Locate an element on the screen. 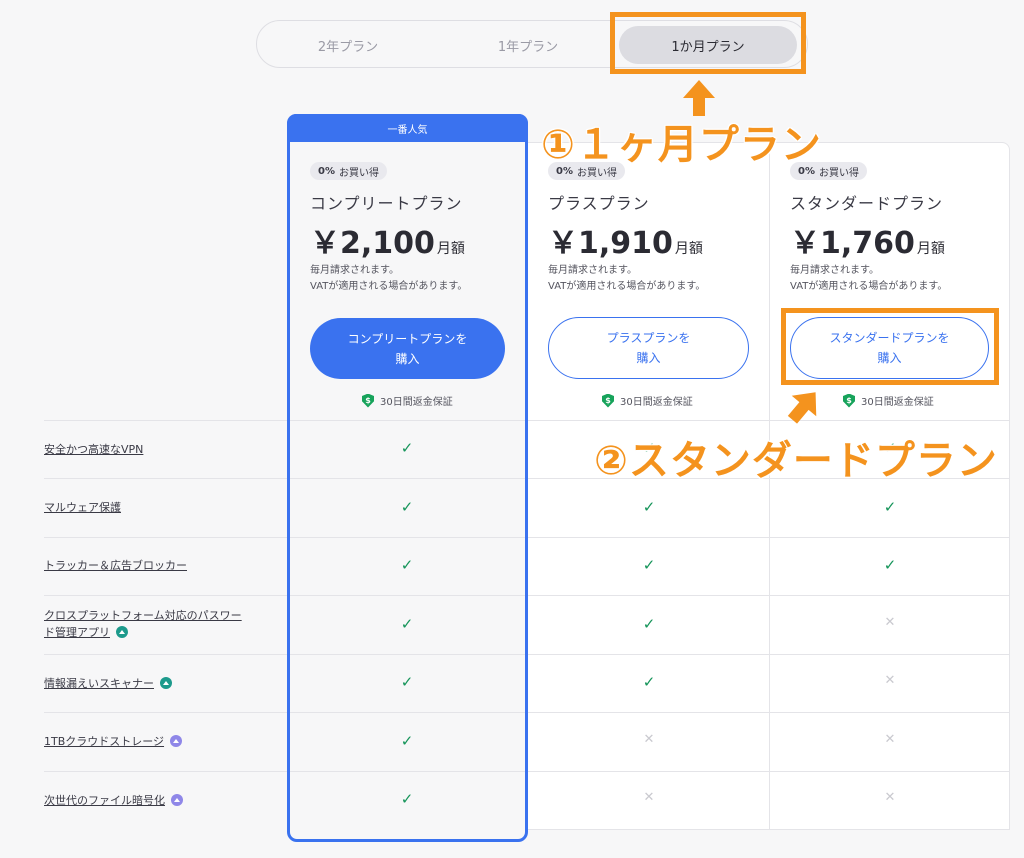 Image resolution: width=1024 pixels, height=858 pixels. plan-name-plus: プラスプラン is located at coordinates (599, 203).